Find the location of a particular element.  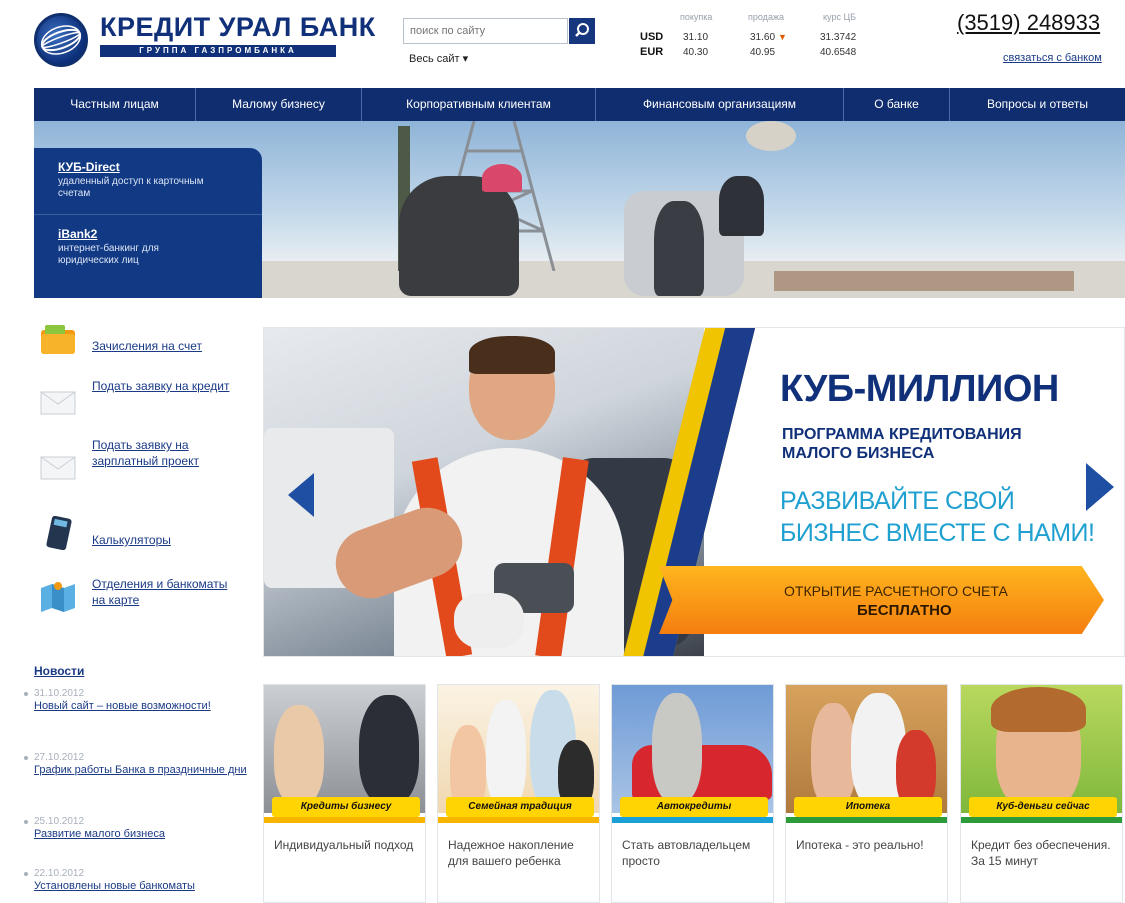

rate-cb: 40.6548 is located at coordinates (838, 52).